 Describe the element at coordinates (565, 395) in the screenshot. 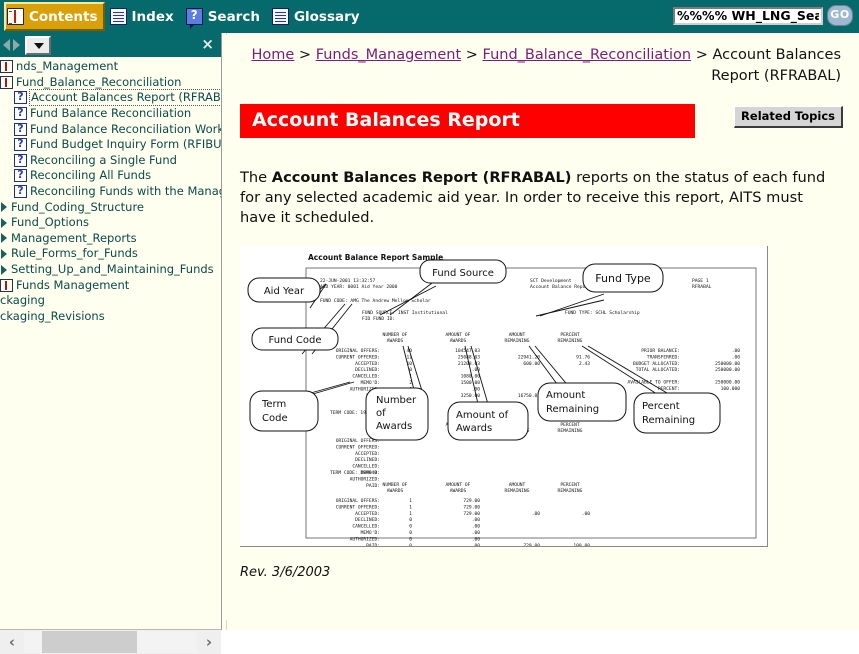

I see `svg-text: Amount` at that location.